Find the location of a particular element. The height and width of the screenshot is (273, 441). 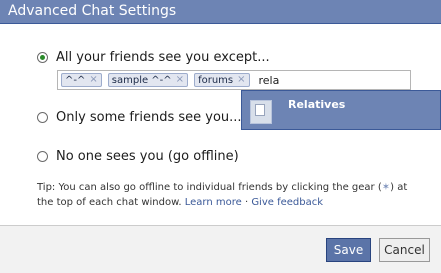

token-typed-text: rela is located at coordinates (269, 80).